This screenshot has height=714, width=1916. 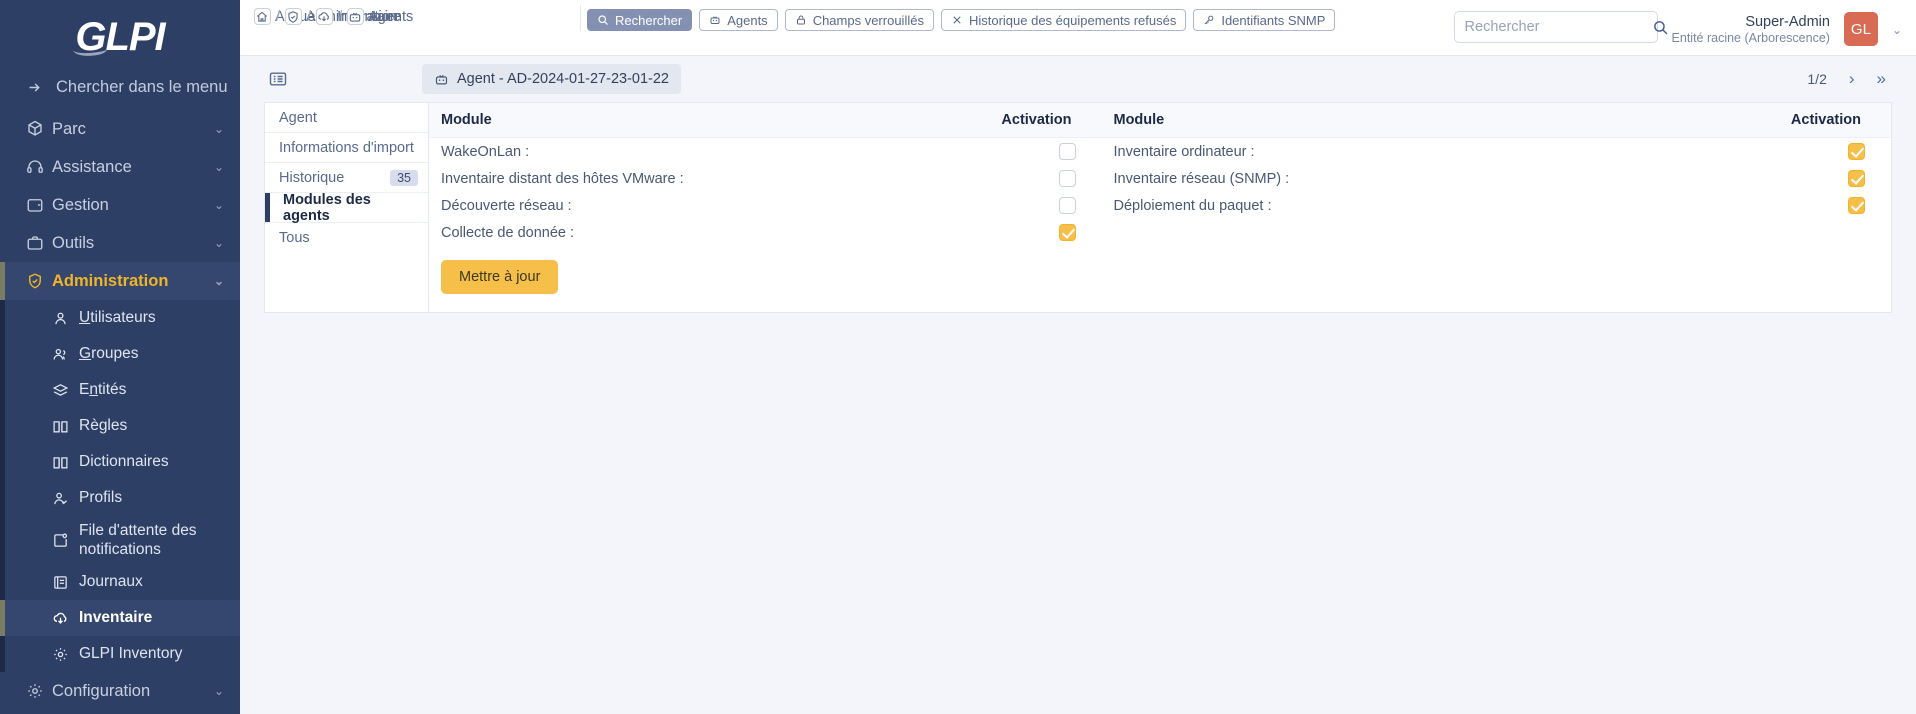 I want to click on pill-agents: Agents, so click(x=738, y=20).